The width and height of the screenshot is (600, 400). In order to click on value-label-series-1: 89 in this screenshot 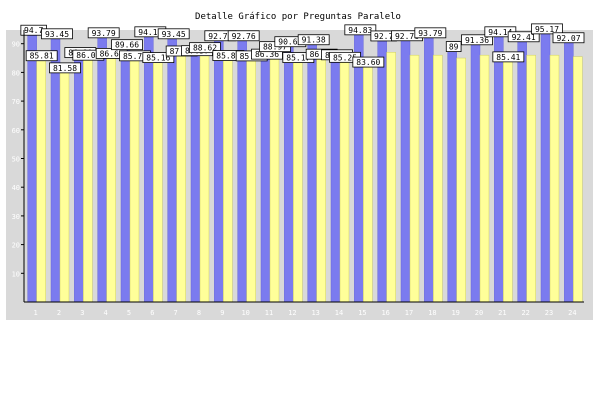, I will do `click(453, 46)`.